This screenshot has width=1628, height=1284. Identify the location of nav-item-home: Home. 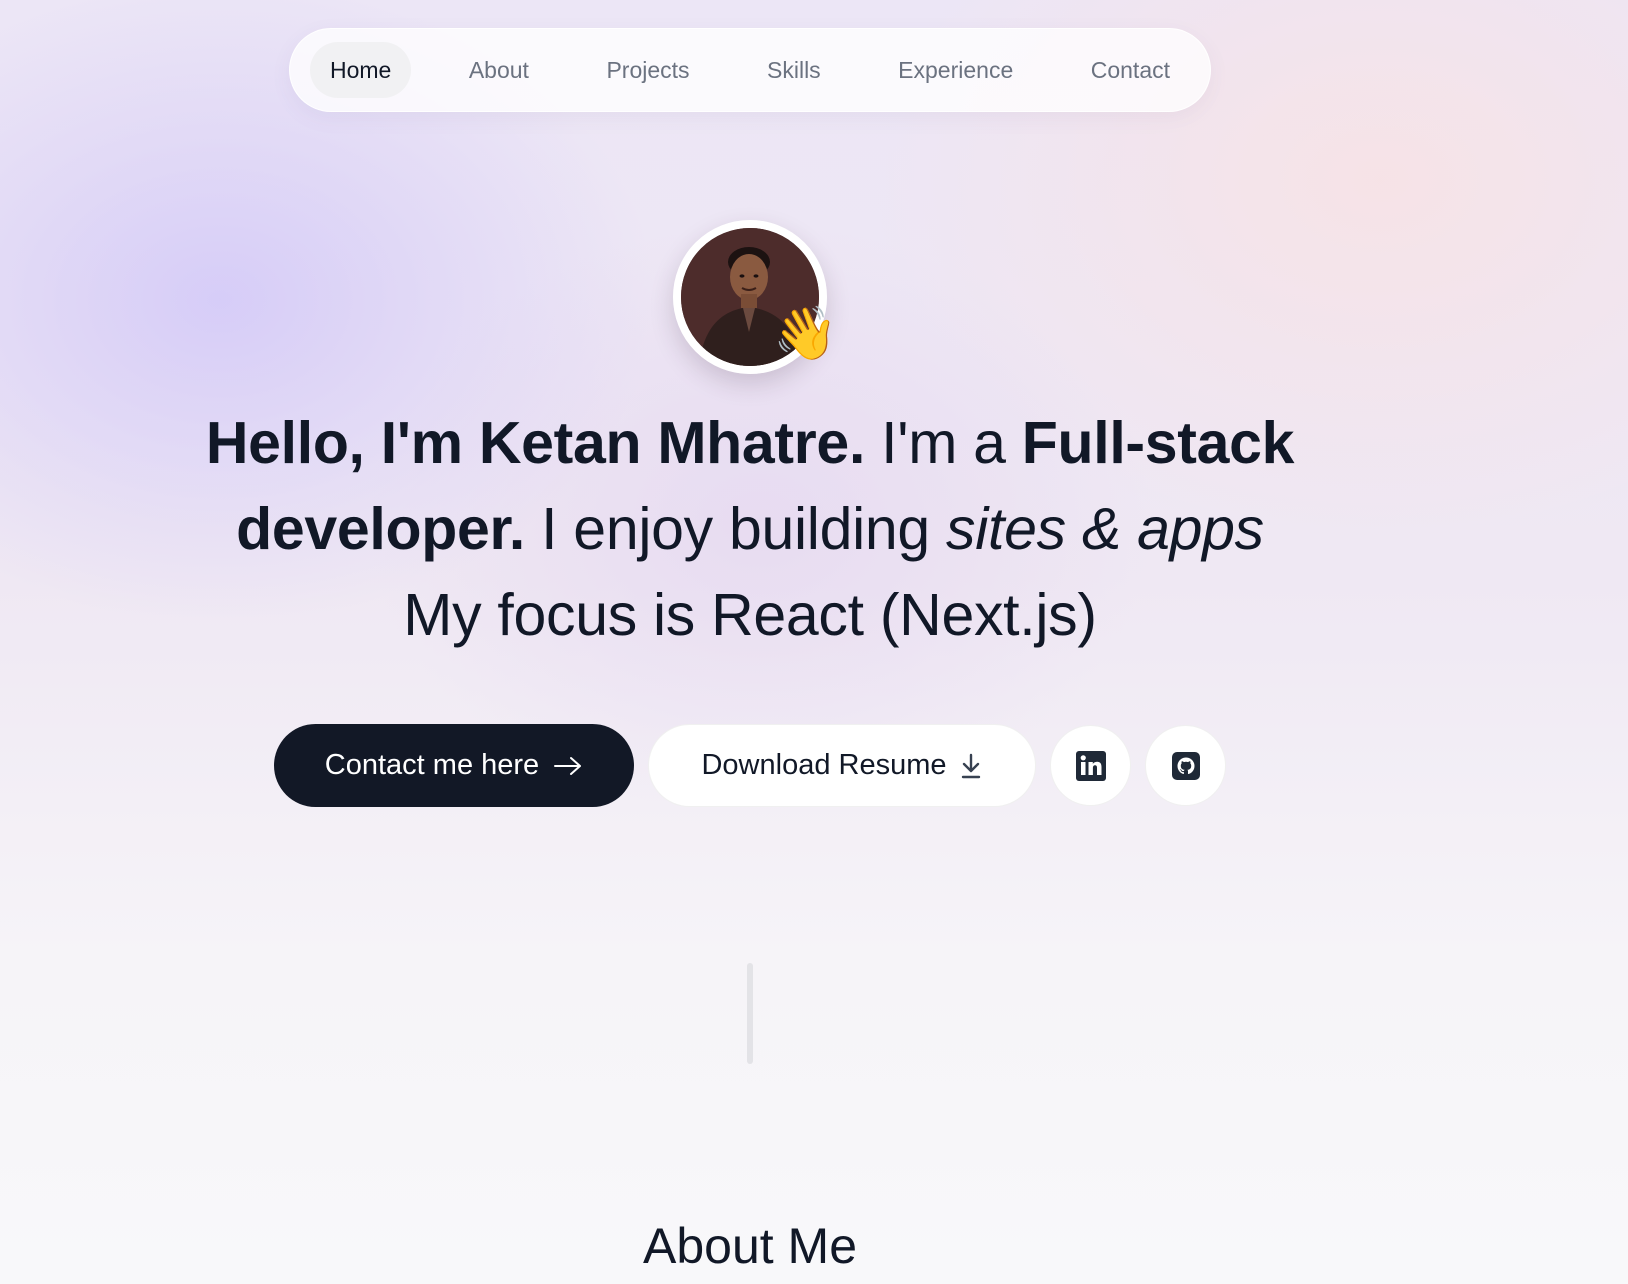
(361, 70).